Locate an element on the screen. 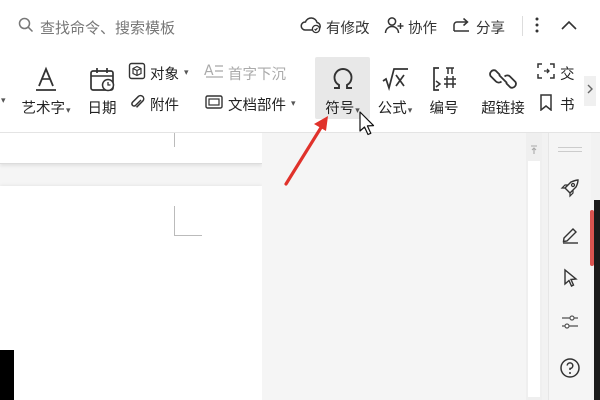 Image resolution: width=600 pixels, height=400 pixels. ribbon-scroll-right is located at coordinates (590, 91).